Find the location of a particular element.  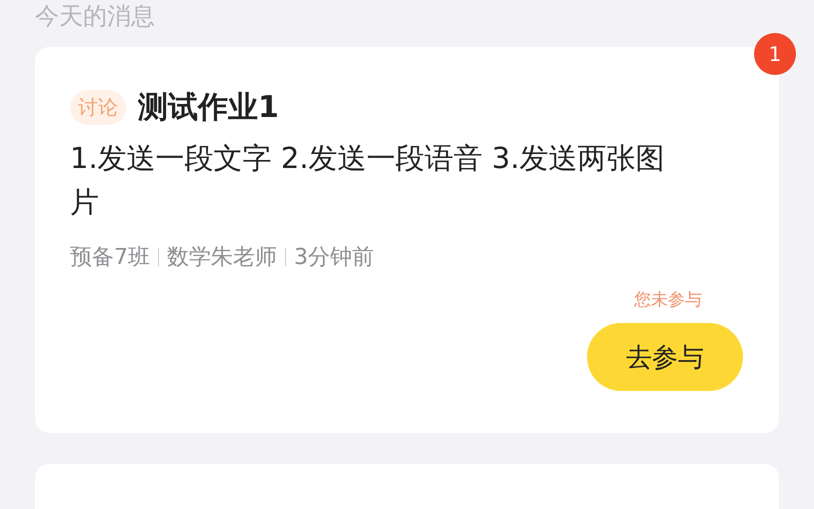

status-text: 您未参与 is located at coordinates (668, 300).